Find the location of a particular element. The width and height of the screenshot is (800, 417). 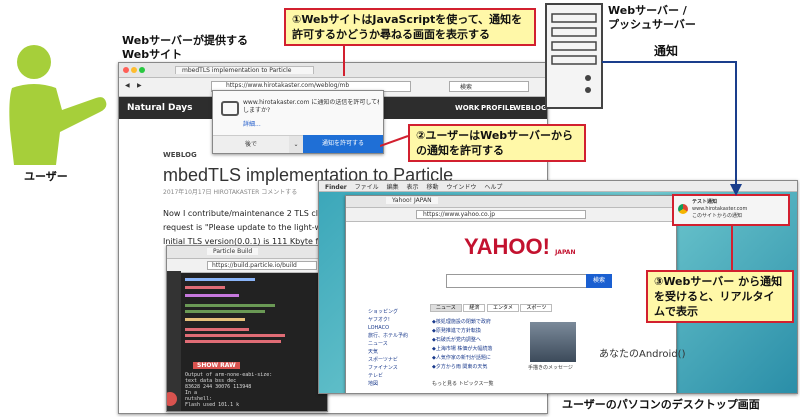

code-editor is located at coordinates (235, 310).